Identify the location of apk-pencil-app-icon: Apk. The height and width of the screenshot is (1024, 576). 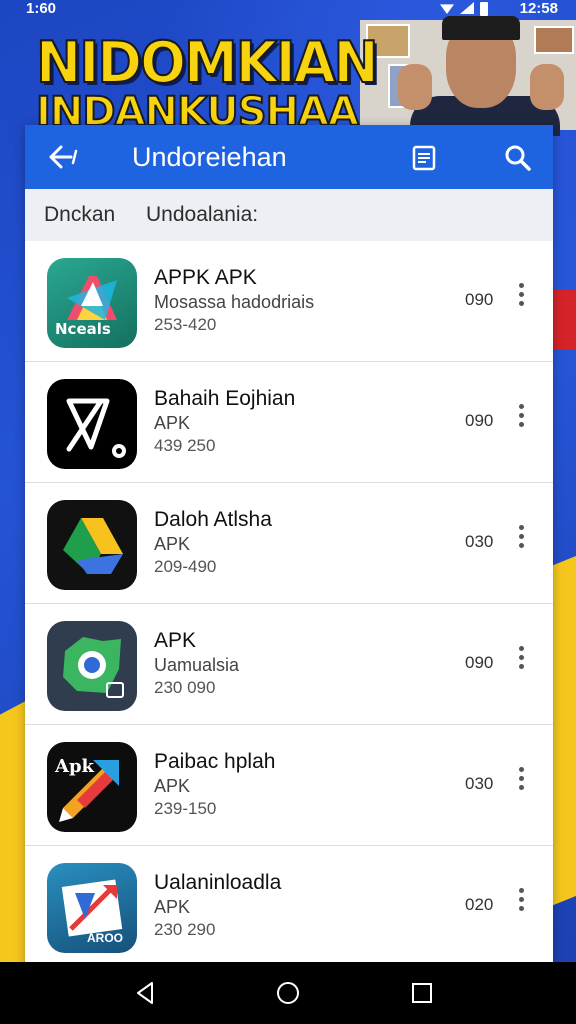
(92, 787).